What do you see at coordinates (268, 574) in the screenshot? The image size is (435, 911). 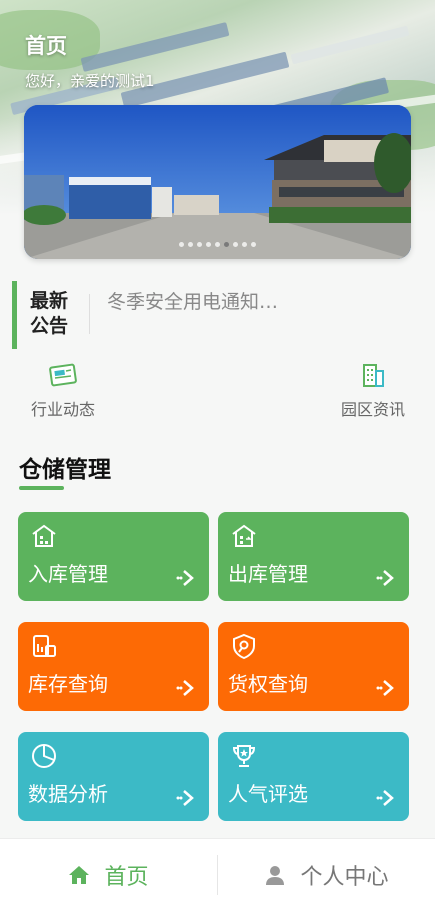 I see `card-label: 出库管理` at bounding box center [268, 574].